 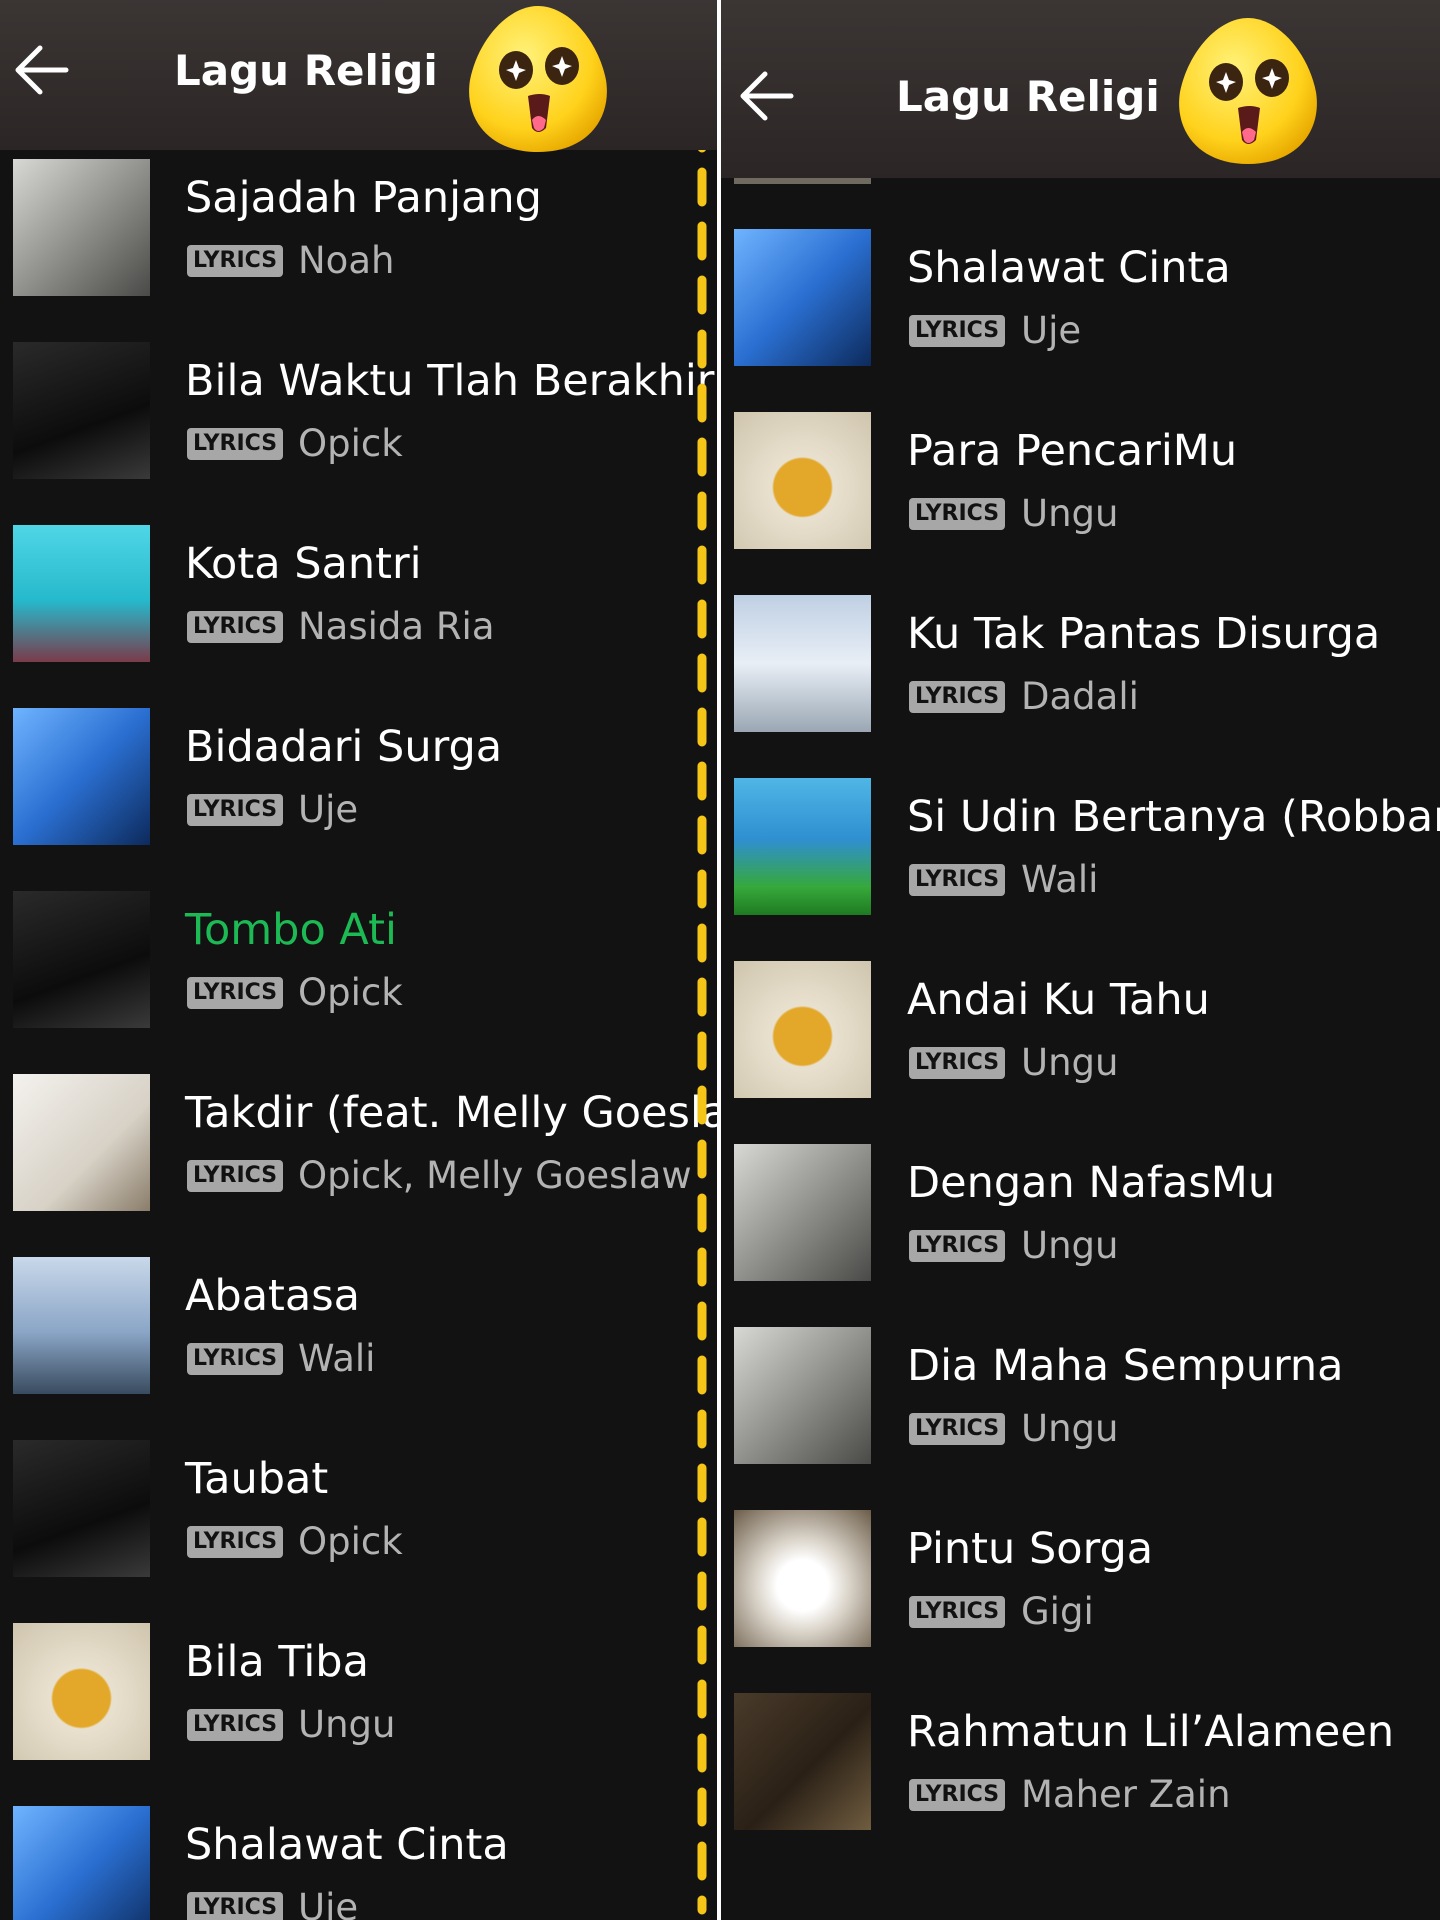 I want to click on track-title: Ku Tak Pantas Disurga, so click(x=1144, y=634).